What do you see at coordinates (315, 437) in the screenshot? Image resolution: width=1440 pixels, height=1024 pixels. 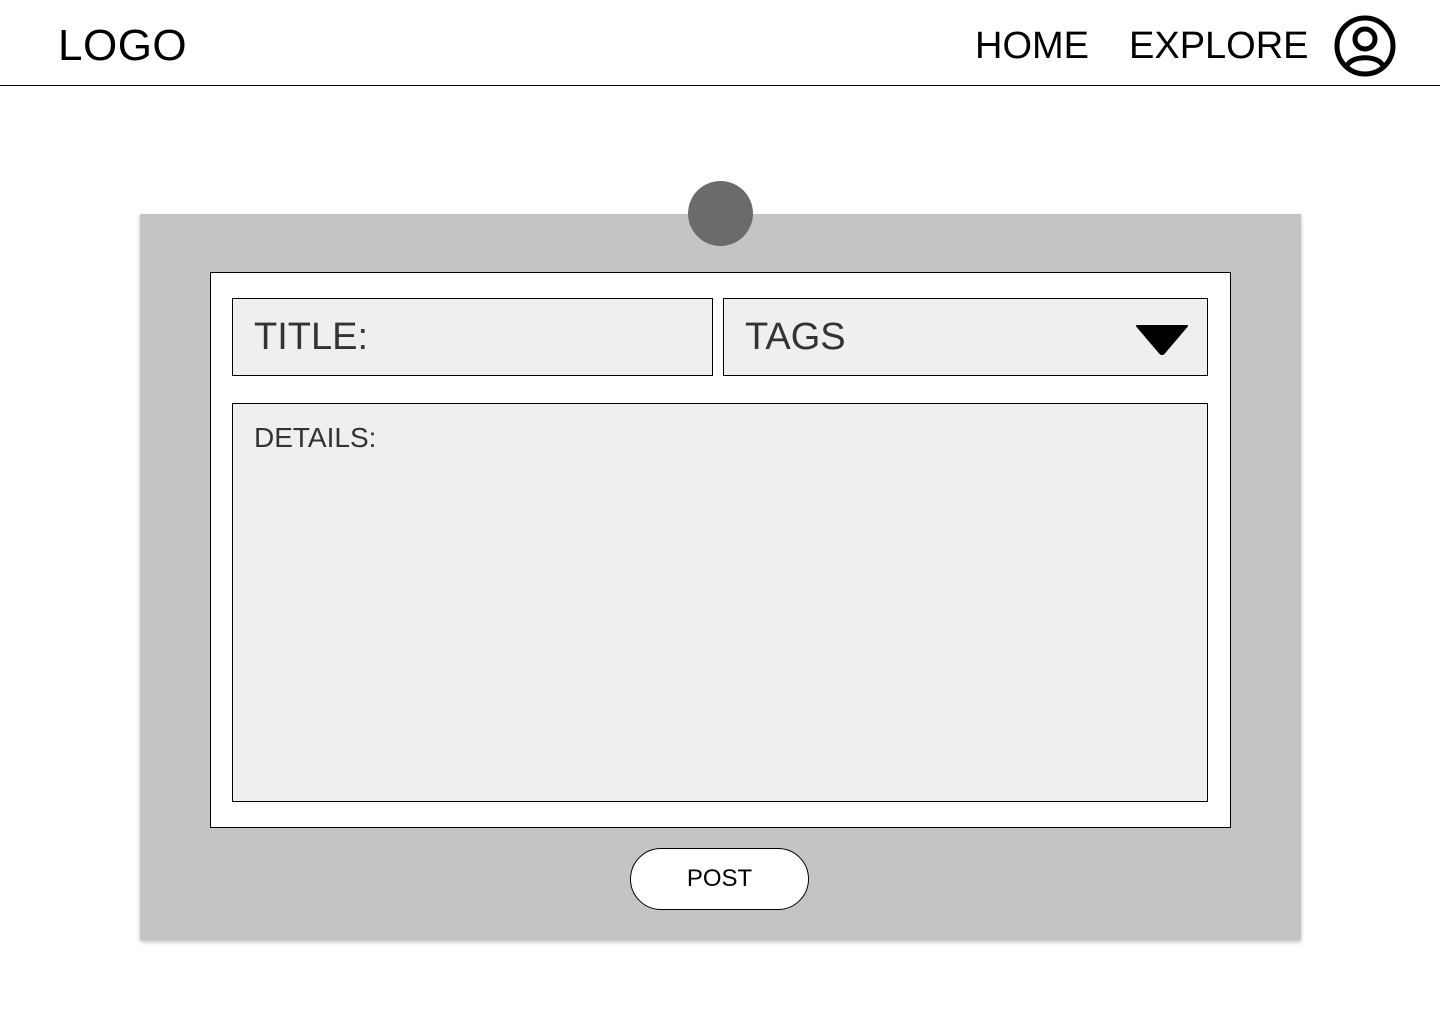 I see `details-textarea-placeholder: DETAILS:` at bounding box center [315, 437].